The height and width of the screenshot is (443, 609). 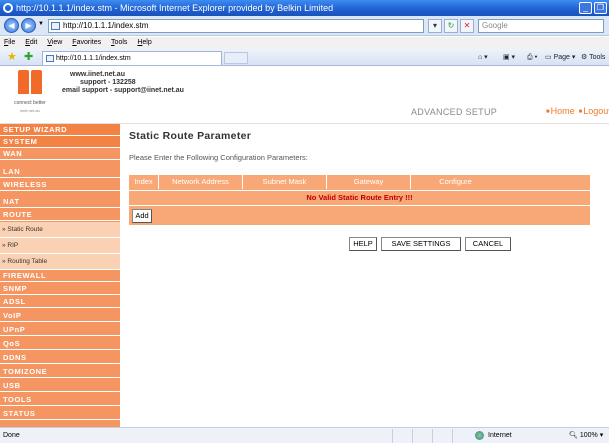 What do you see at coordinates (93, 58) in the screenshot?
I see `tab-title: http://10.1.1.1/index.stm` at bounding box center [93, 58].